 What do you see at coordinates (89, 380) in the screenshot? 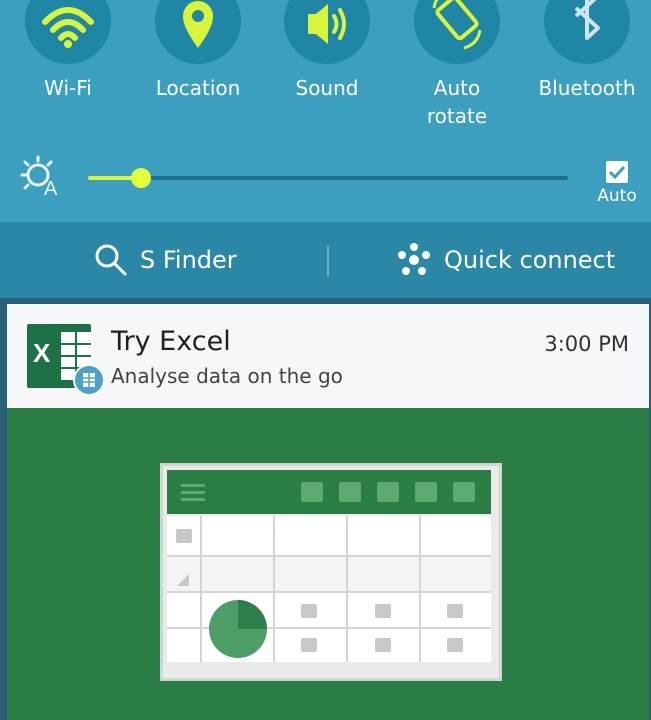
I see `notification-badge-icon` at bounding box center [89, 380].